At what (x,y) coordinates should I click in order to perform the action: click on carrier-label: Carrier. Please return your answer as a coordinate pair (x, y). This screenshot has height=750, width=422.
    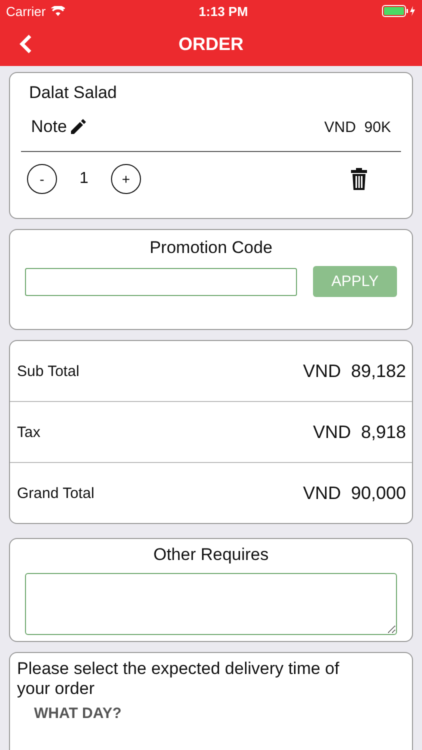
    Looking at the image, I should click on (26, 11).